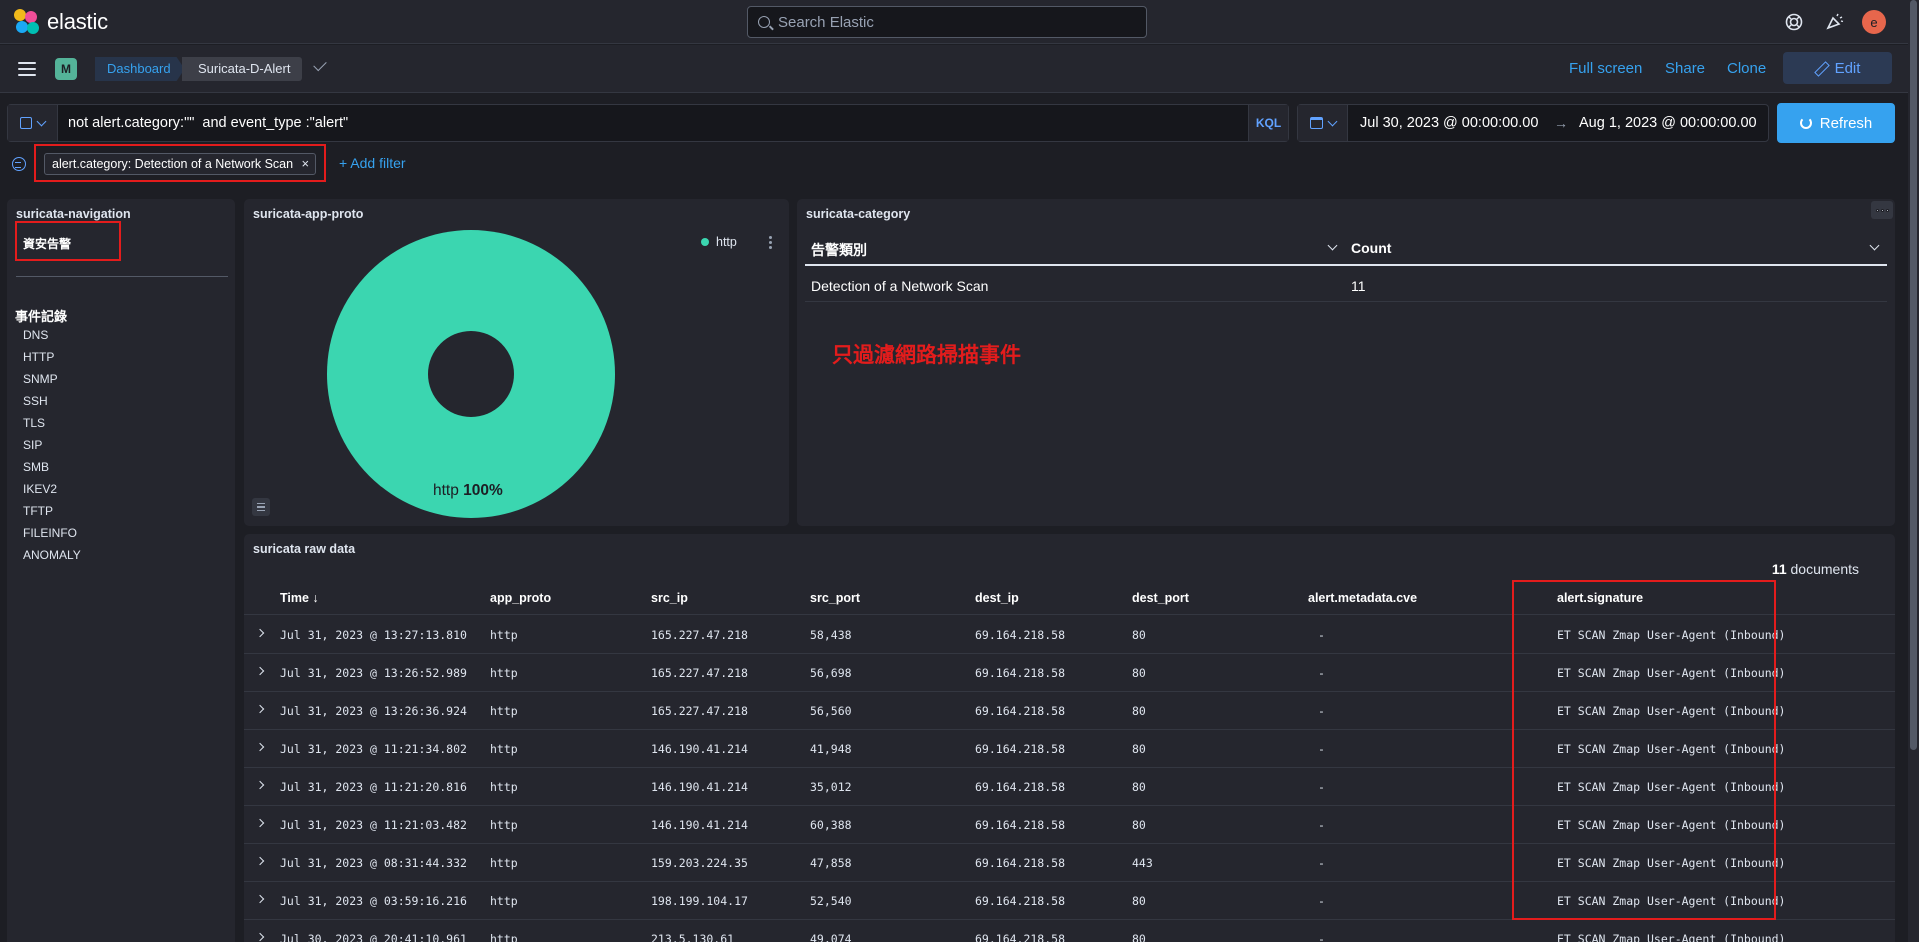 This screenshot has height=942, width=1919. Describe the element at coordinates (52, 382) in the screenshot. I see `nav-item-snmp: SNMP` at that location.